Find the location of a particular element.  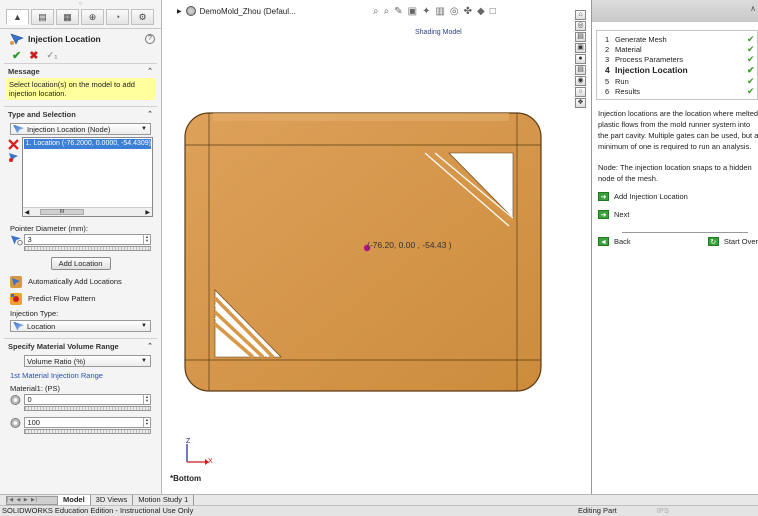

view-palette-icon: ◉ is located at coordinates (580, 81).